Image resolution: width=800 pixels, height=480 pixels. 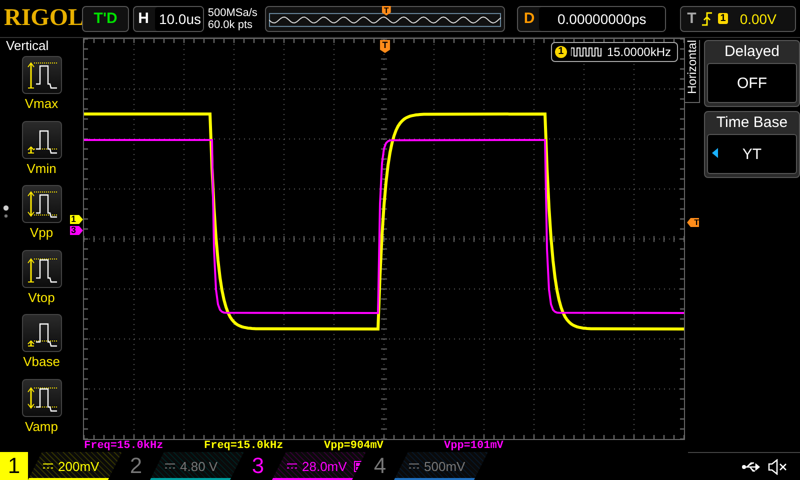 What do you see at coordinates (752, 83) in the screenshot?
I see `menu-item-value: OFF` at bounding box center [752, 83].